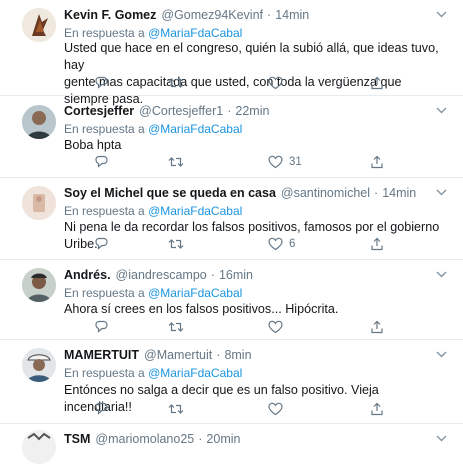 Image resolution: width=463 pixels, height=464 pixels. What do you see at coordinates (254, 145) in the screenshot?
I see `tweet-text: Boba hpta` at bounding box center [254, 145].